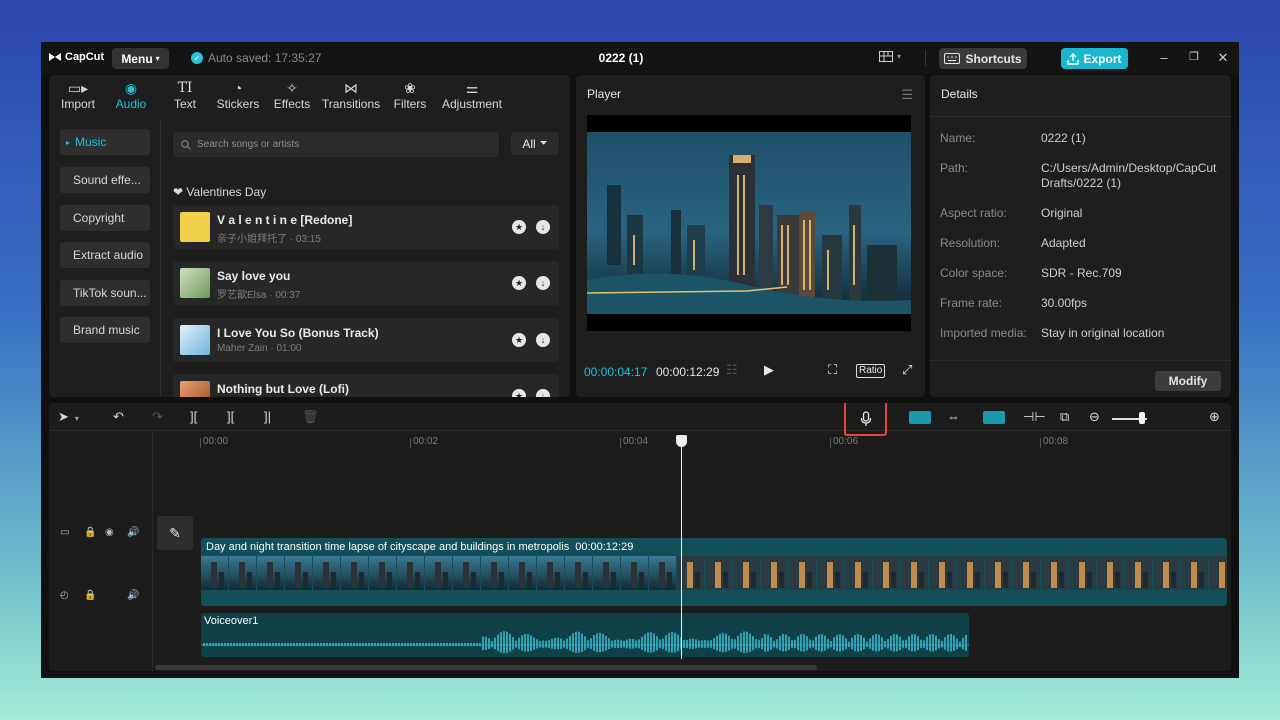 The image size is (1280, 720). I want to click on tab-text: TI Text, so click(185, 97).